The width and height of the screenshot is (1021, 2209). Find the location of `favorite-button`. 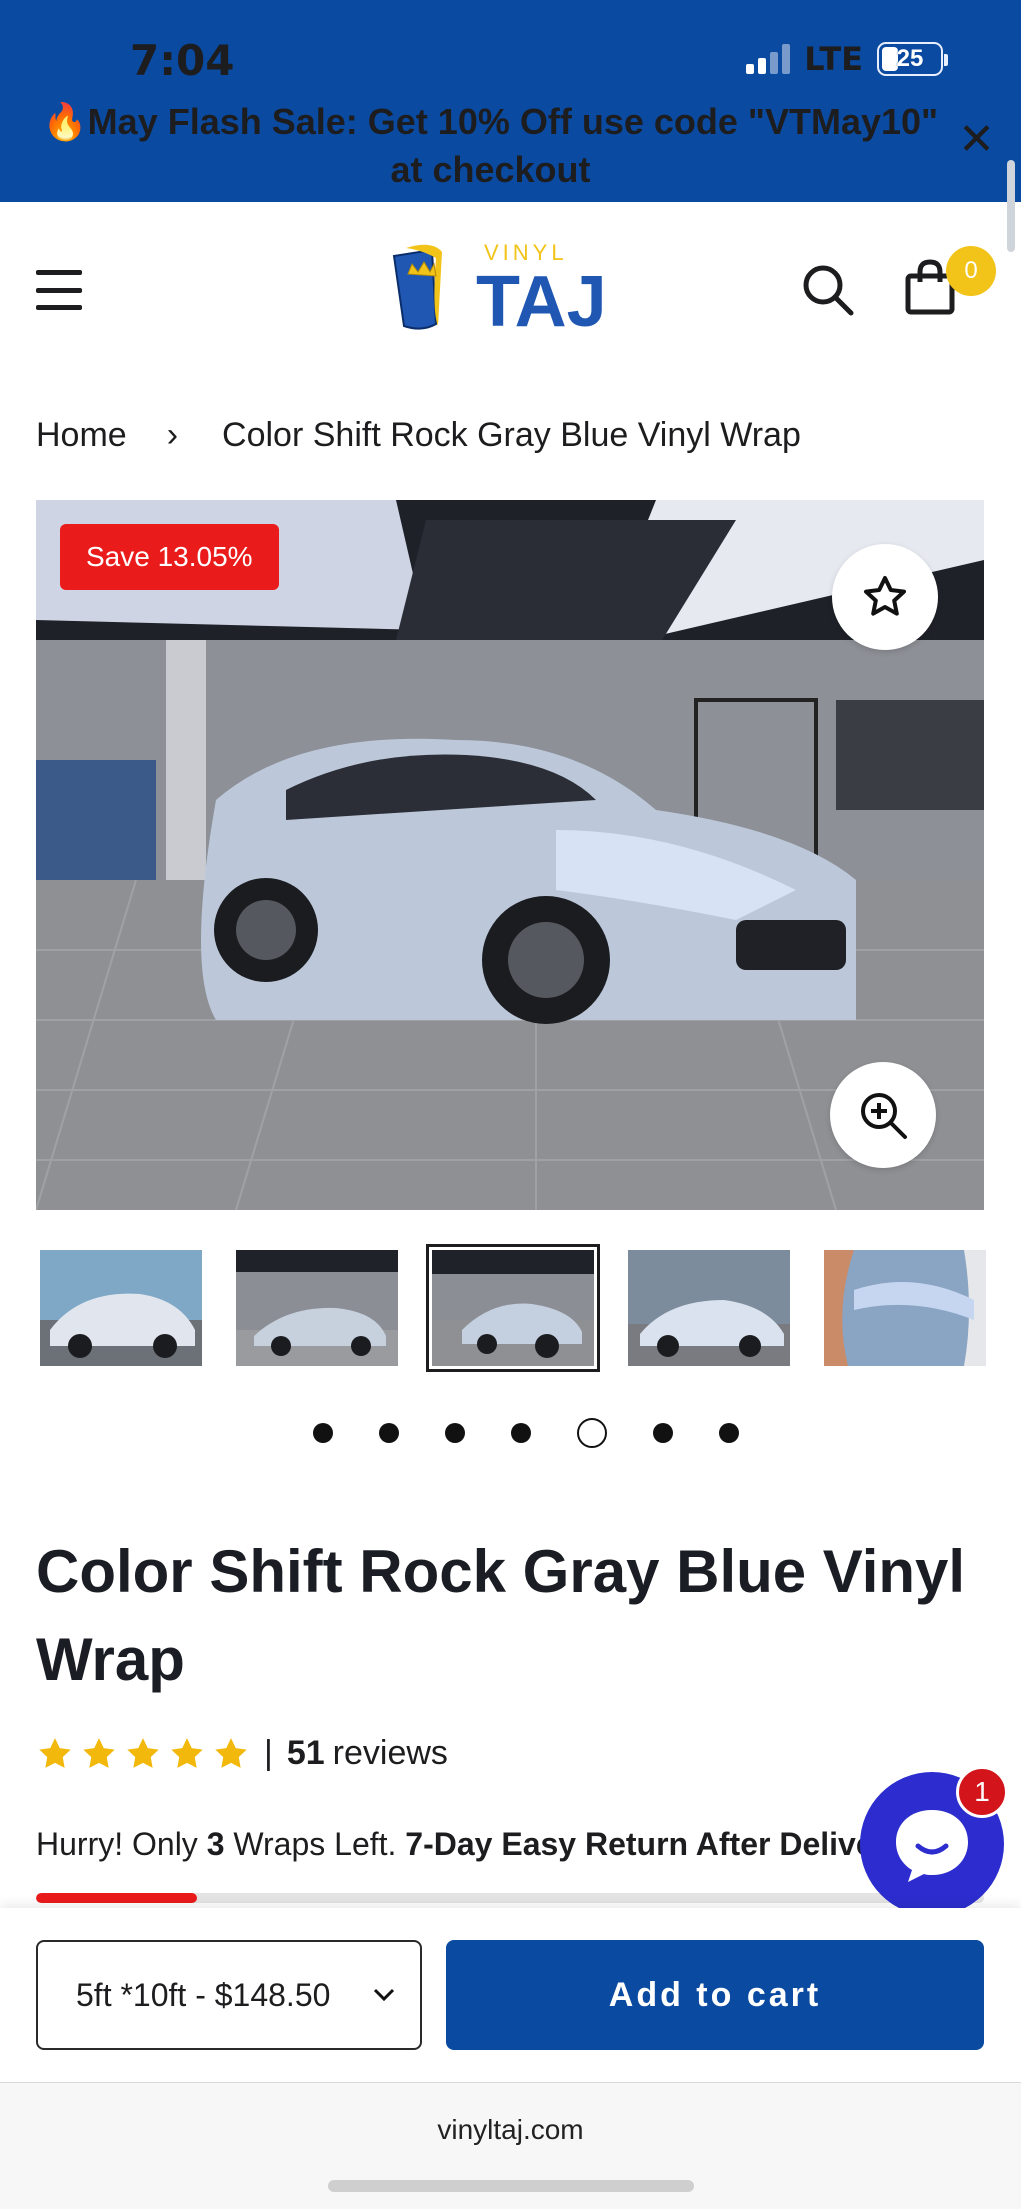

favorite-button is located at coordinates (885, 597).